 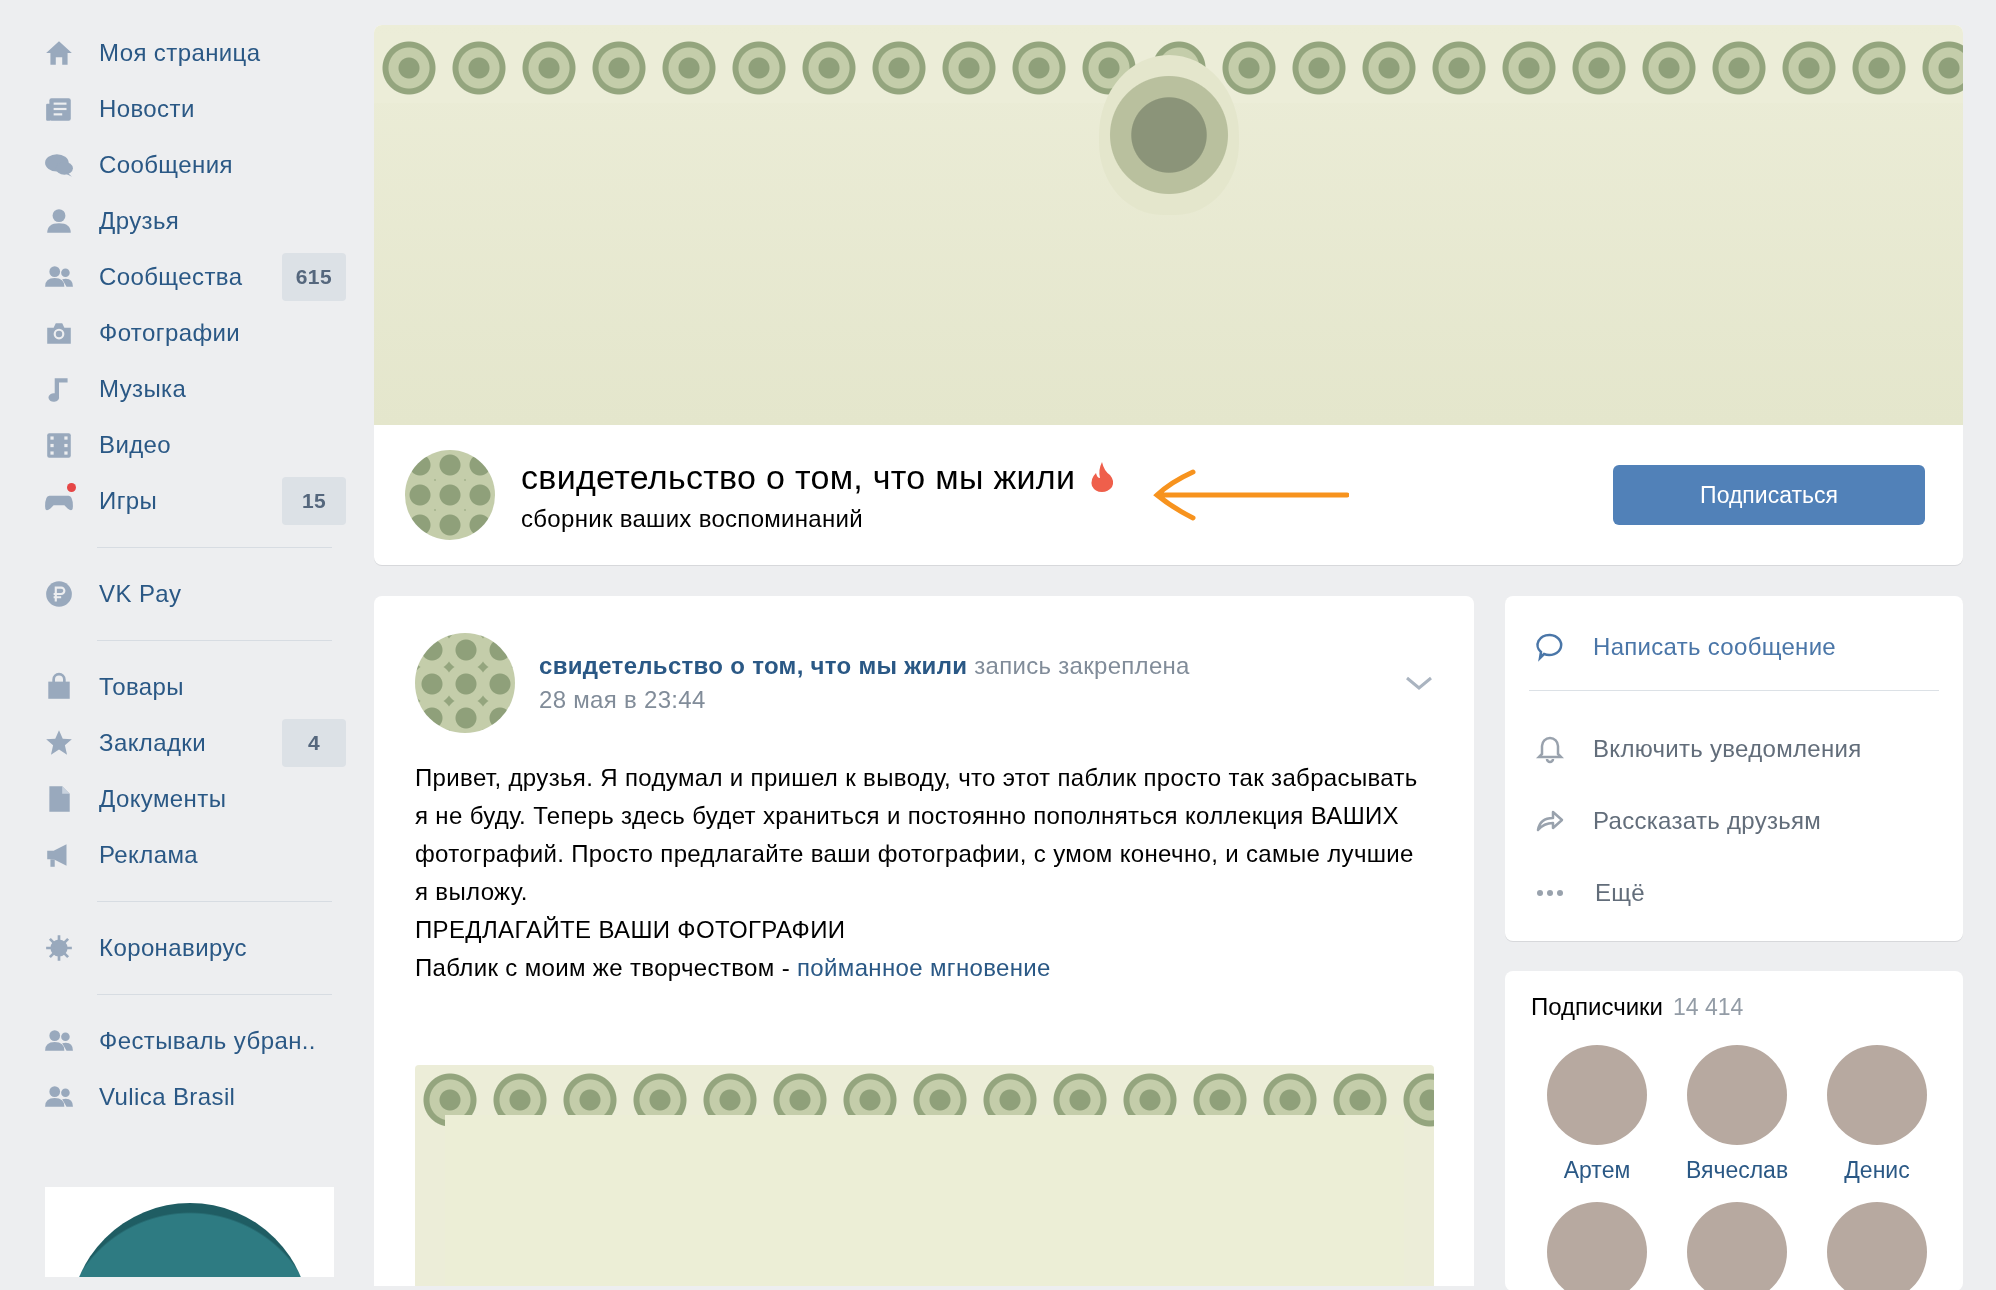 I want to click on sidebar-item: Vulica Brasil, so click(x=193, y=1097).